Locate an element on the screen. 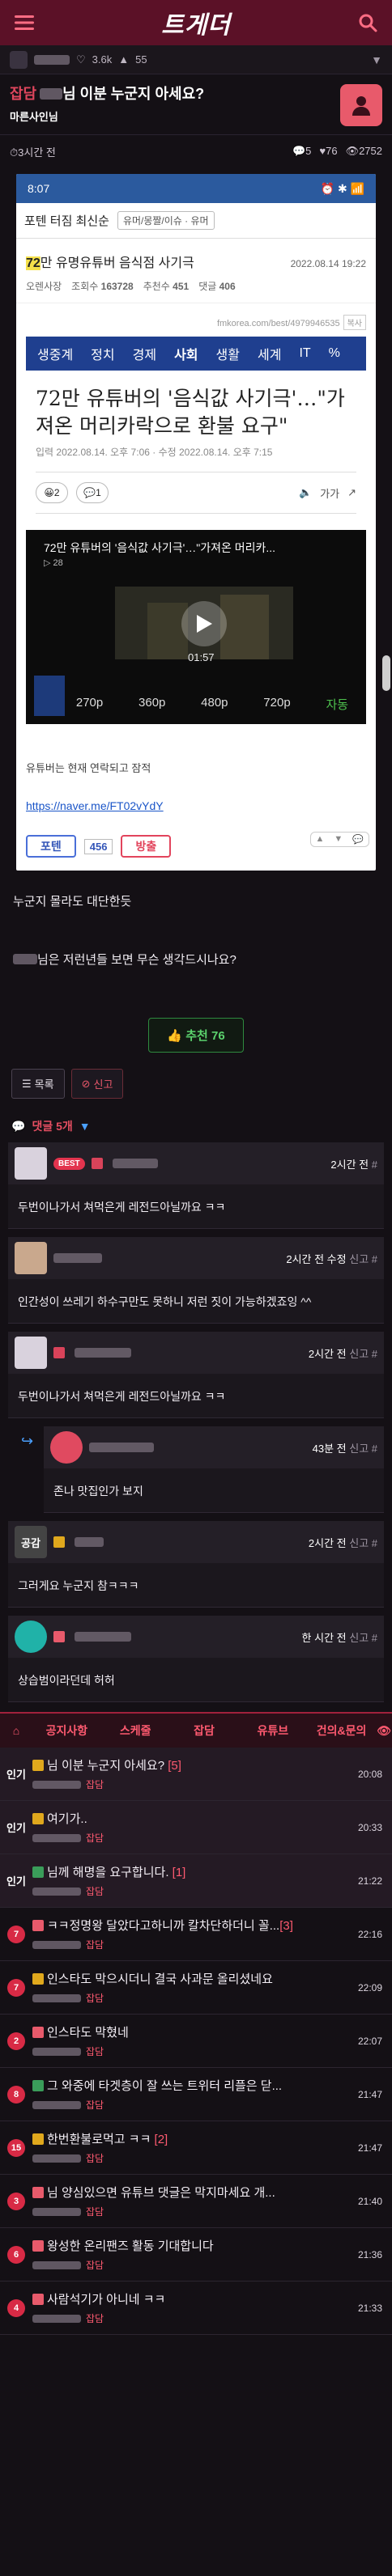 The height and width of the screenshot is (2576, 392). mini-controls: ▲ ▼ 💬 is located at coordinates (339, 839).